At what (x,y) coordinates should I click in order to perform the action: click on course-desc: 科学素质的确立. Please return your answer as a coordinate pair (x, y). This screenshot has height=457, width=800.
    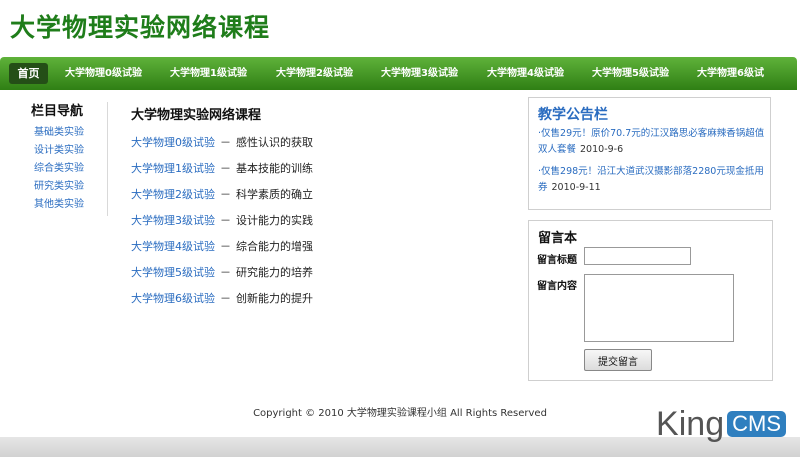
    Looking at the image, I should click on (274, 194).